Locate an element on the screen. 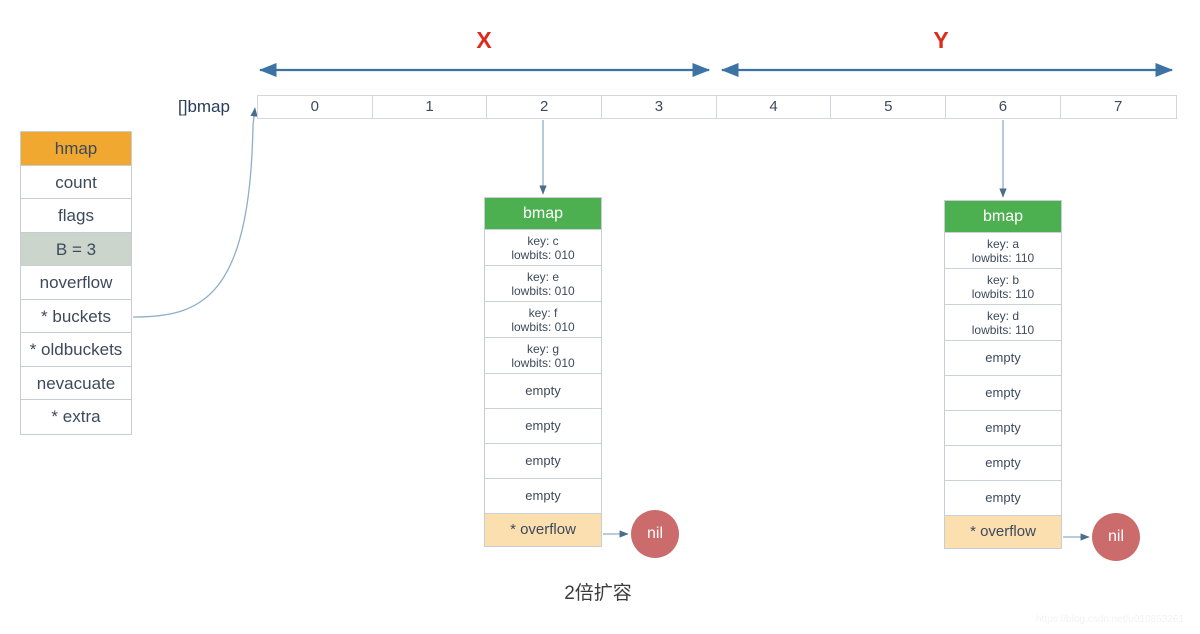  hmap-field-extra: * extra is located at coordinates (76, 417).